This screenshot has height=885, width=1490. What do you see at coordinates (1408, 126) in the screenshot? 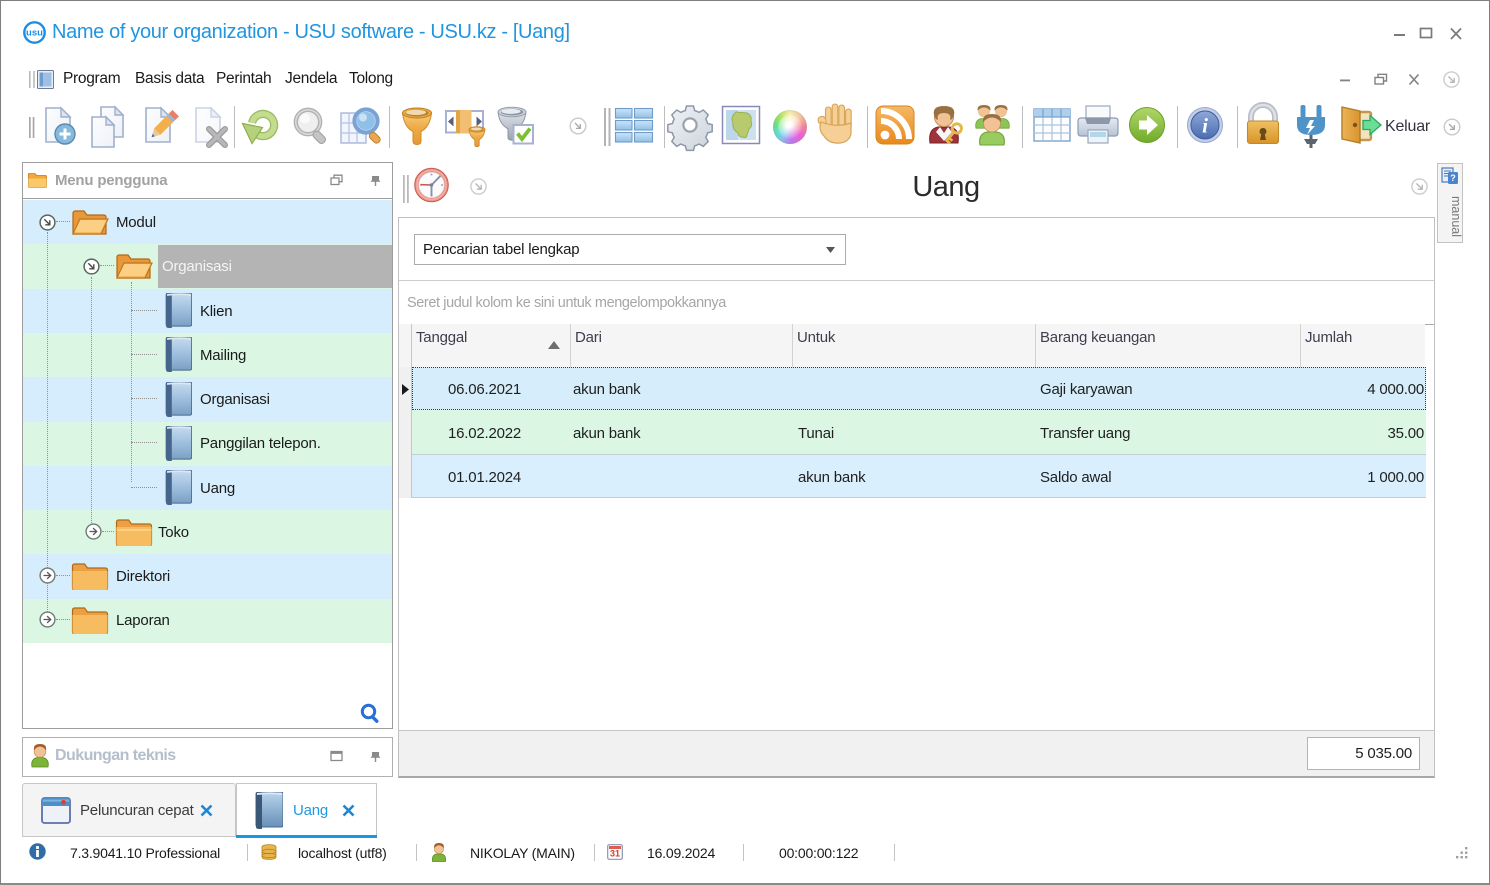
I see `svg-text: Keluar` at bounding box center [1408, 126].